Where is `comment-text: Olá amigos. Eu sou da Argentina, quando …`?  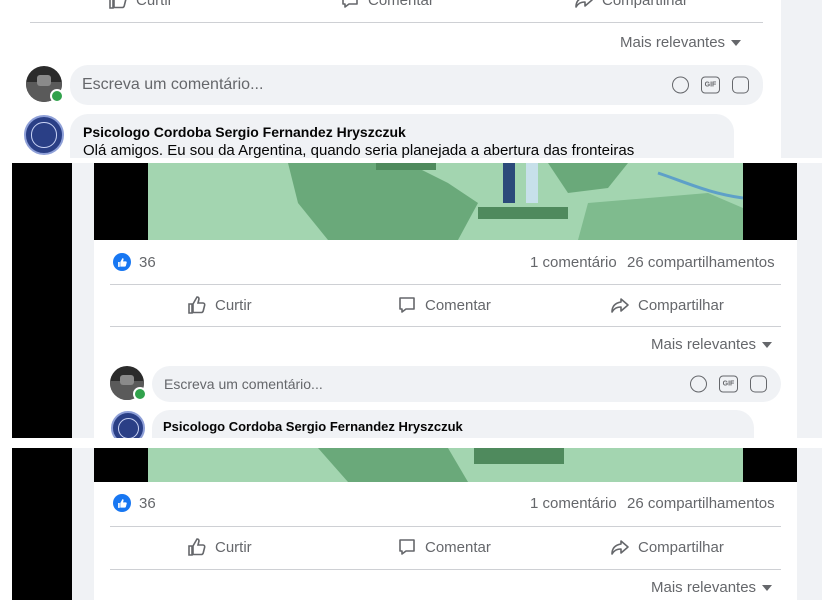
comment-text: Olá amigos. Eu sou da Argentina, quando … is located at coordinates (359, 150).